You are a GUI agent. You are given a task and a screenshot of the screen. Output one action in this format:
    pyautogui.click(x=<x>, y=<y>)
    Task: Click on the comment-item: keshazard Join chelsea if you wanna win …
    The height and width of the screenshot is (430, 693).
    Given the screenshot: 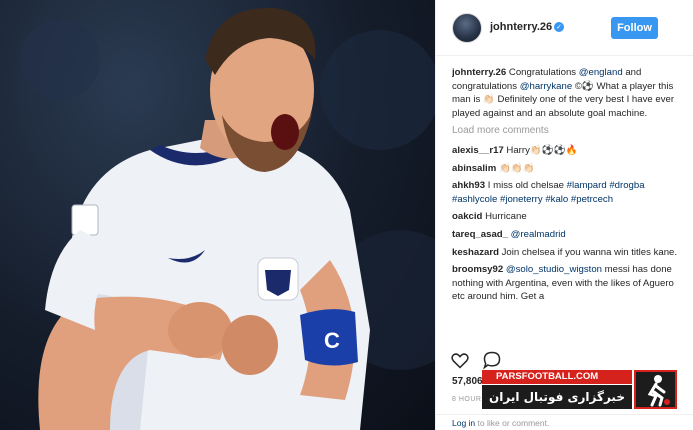 What is the action you would take?
    pyautogui.click(x=567, y=253)
    